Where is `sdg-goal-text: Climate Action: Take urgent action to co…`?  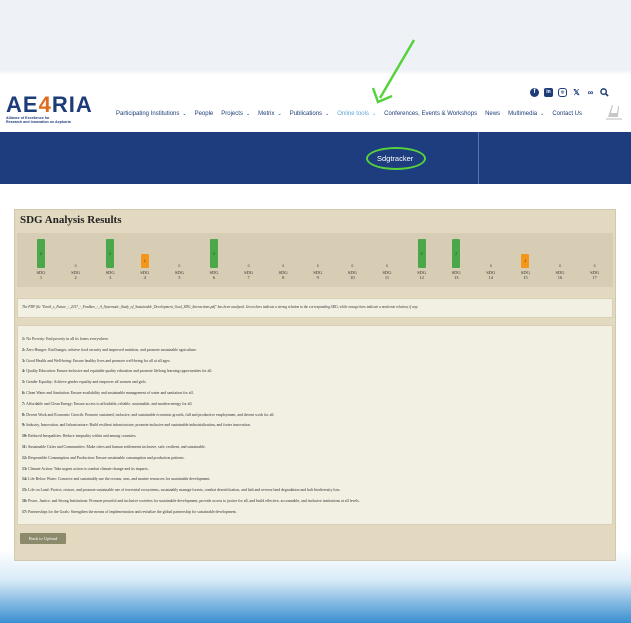 sdg-goal-text: Climate Action: Take urgent action to co… is located at coordinates (88, 468).